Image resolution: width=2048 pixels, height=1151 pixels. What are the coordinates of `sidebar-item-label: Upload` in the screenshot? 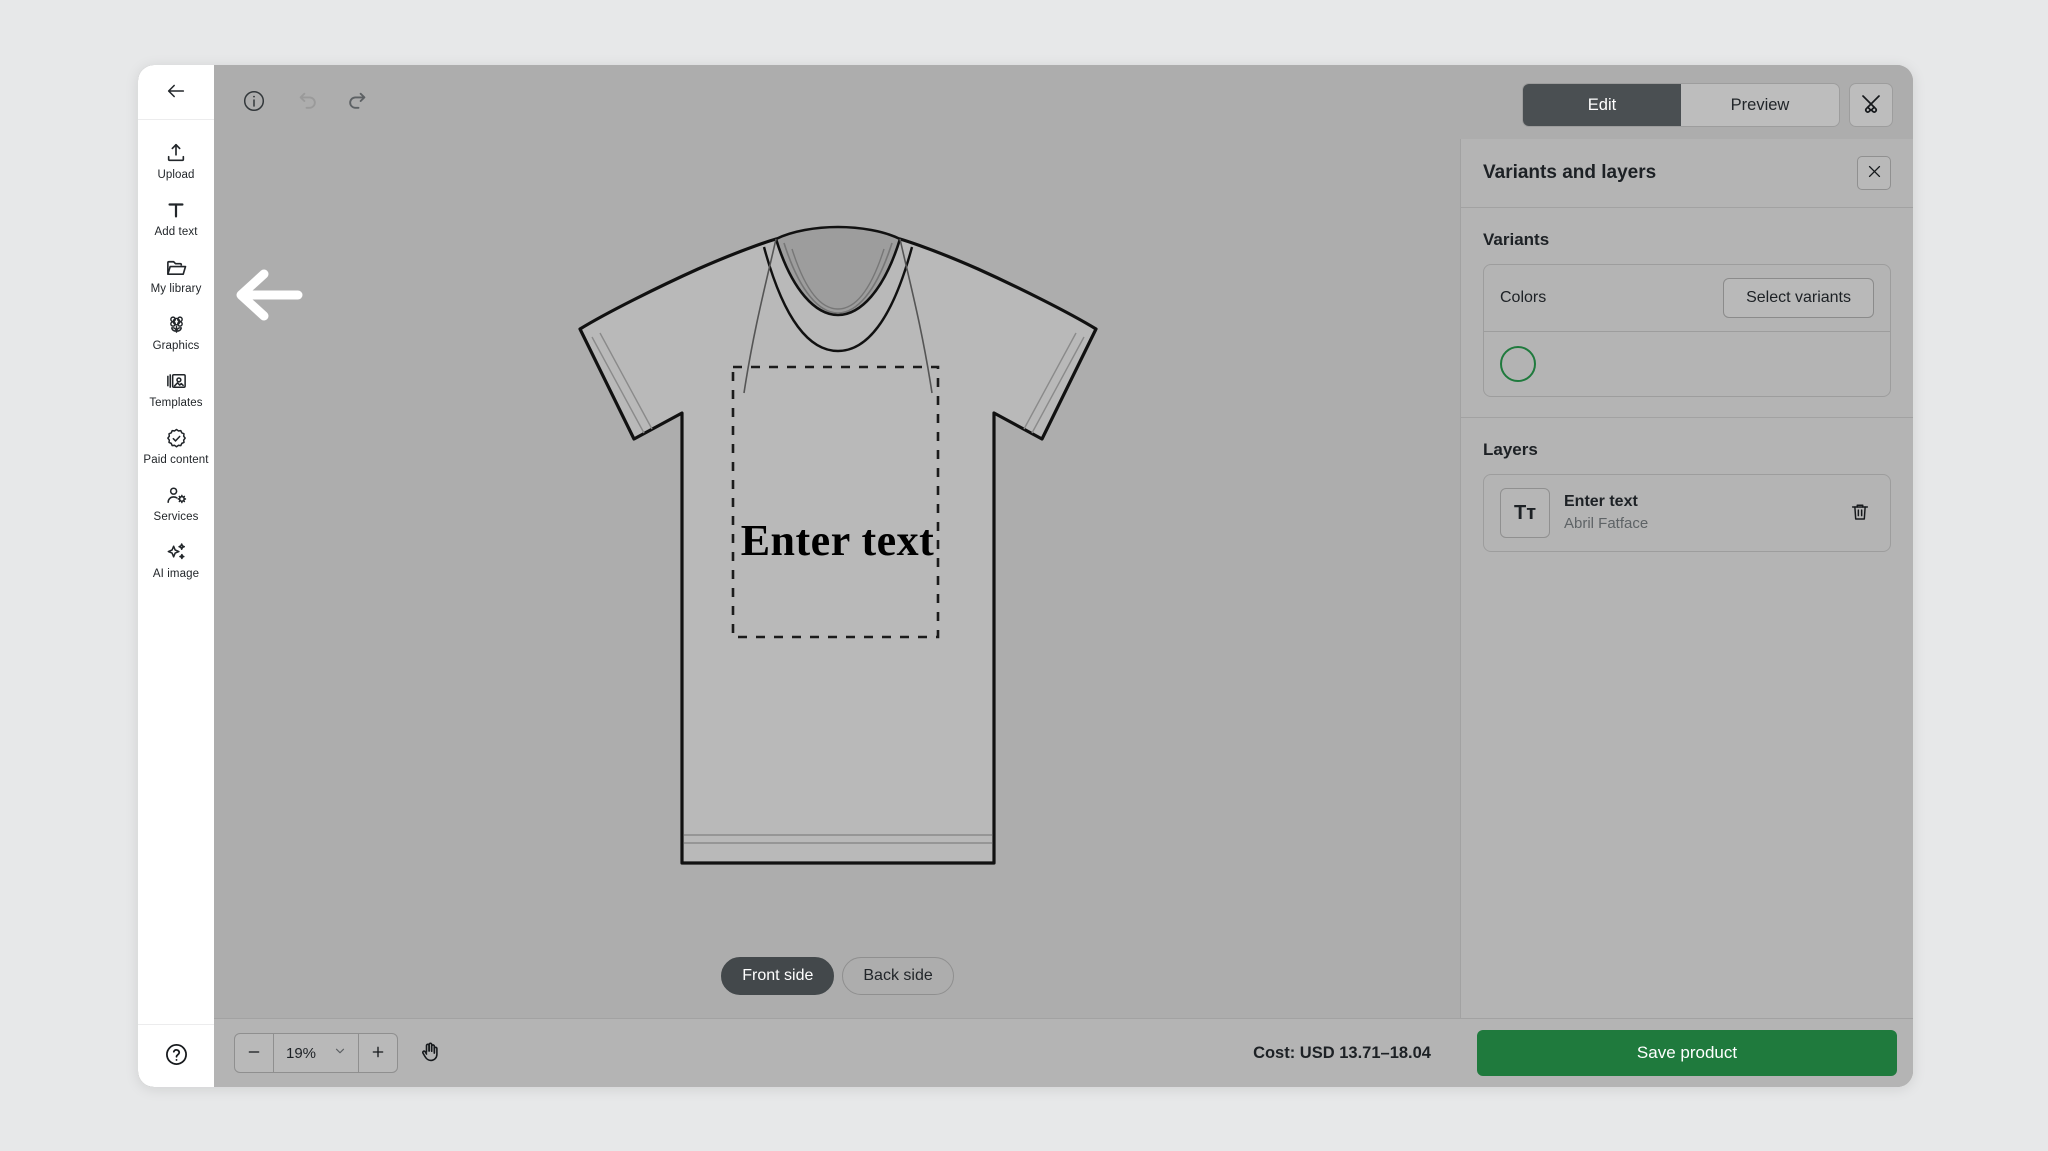 It's located at (176, 175).